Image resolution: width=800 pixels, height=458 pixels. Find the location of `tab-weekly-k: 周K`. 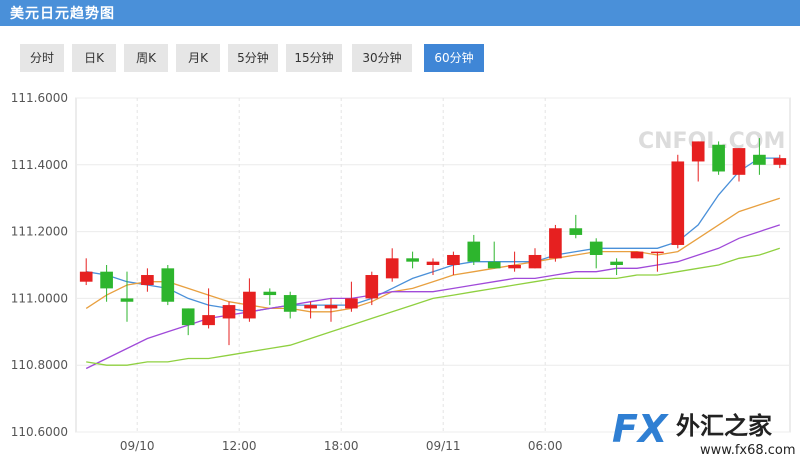

tab-weekly-k: 周K is located at coordinates (146, 58).